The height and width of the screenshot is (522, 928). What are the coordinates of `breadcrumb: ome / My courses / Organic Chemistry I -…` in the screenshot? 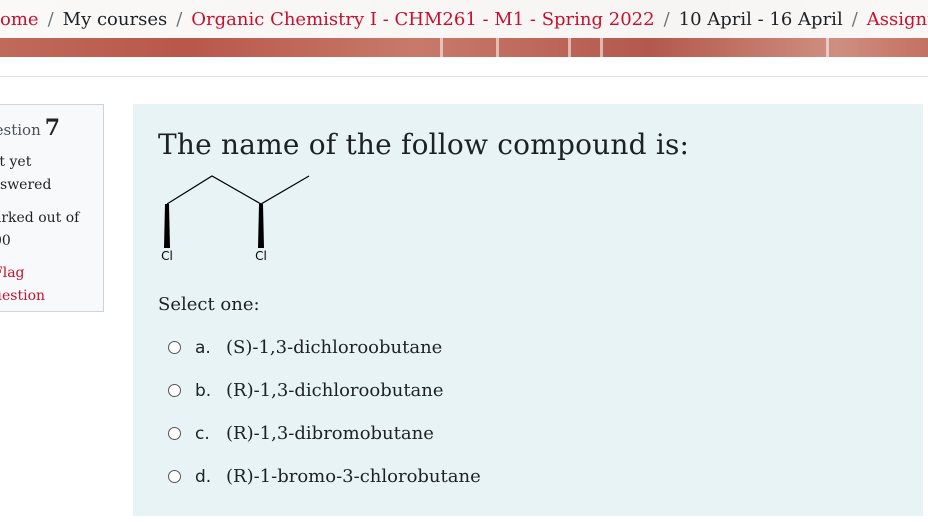 It's located at (464, 19).